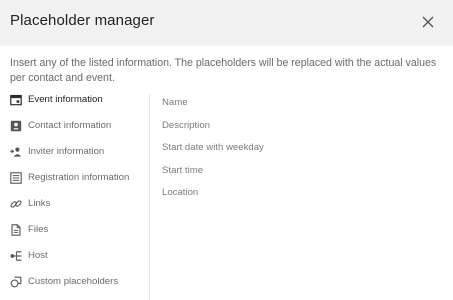 The height and width of the screenshot is (300, 453). I want to click on sidebar-item-custom-placeholders: Custom placeholders, so click(74, 283).